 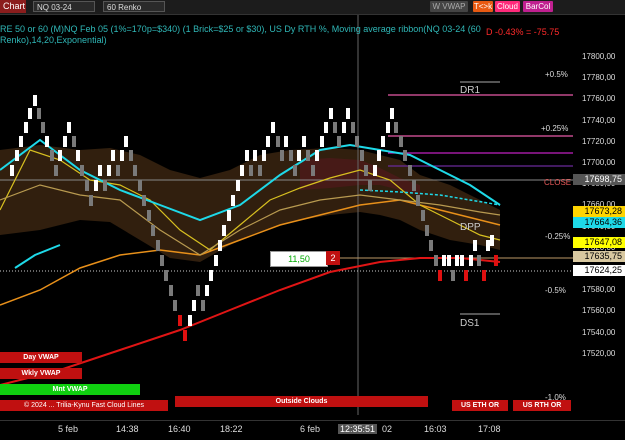 I want to click on pct-minus-quarter: -0.25%, so click(x=558, y=236).